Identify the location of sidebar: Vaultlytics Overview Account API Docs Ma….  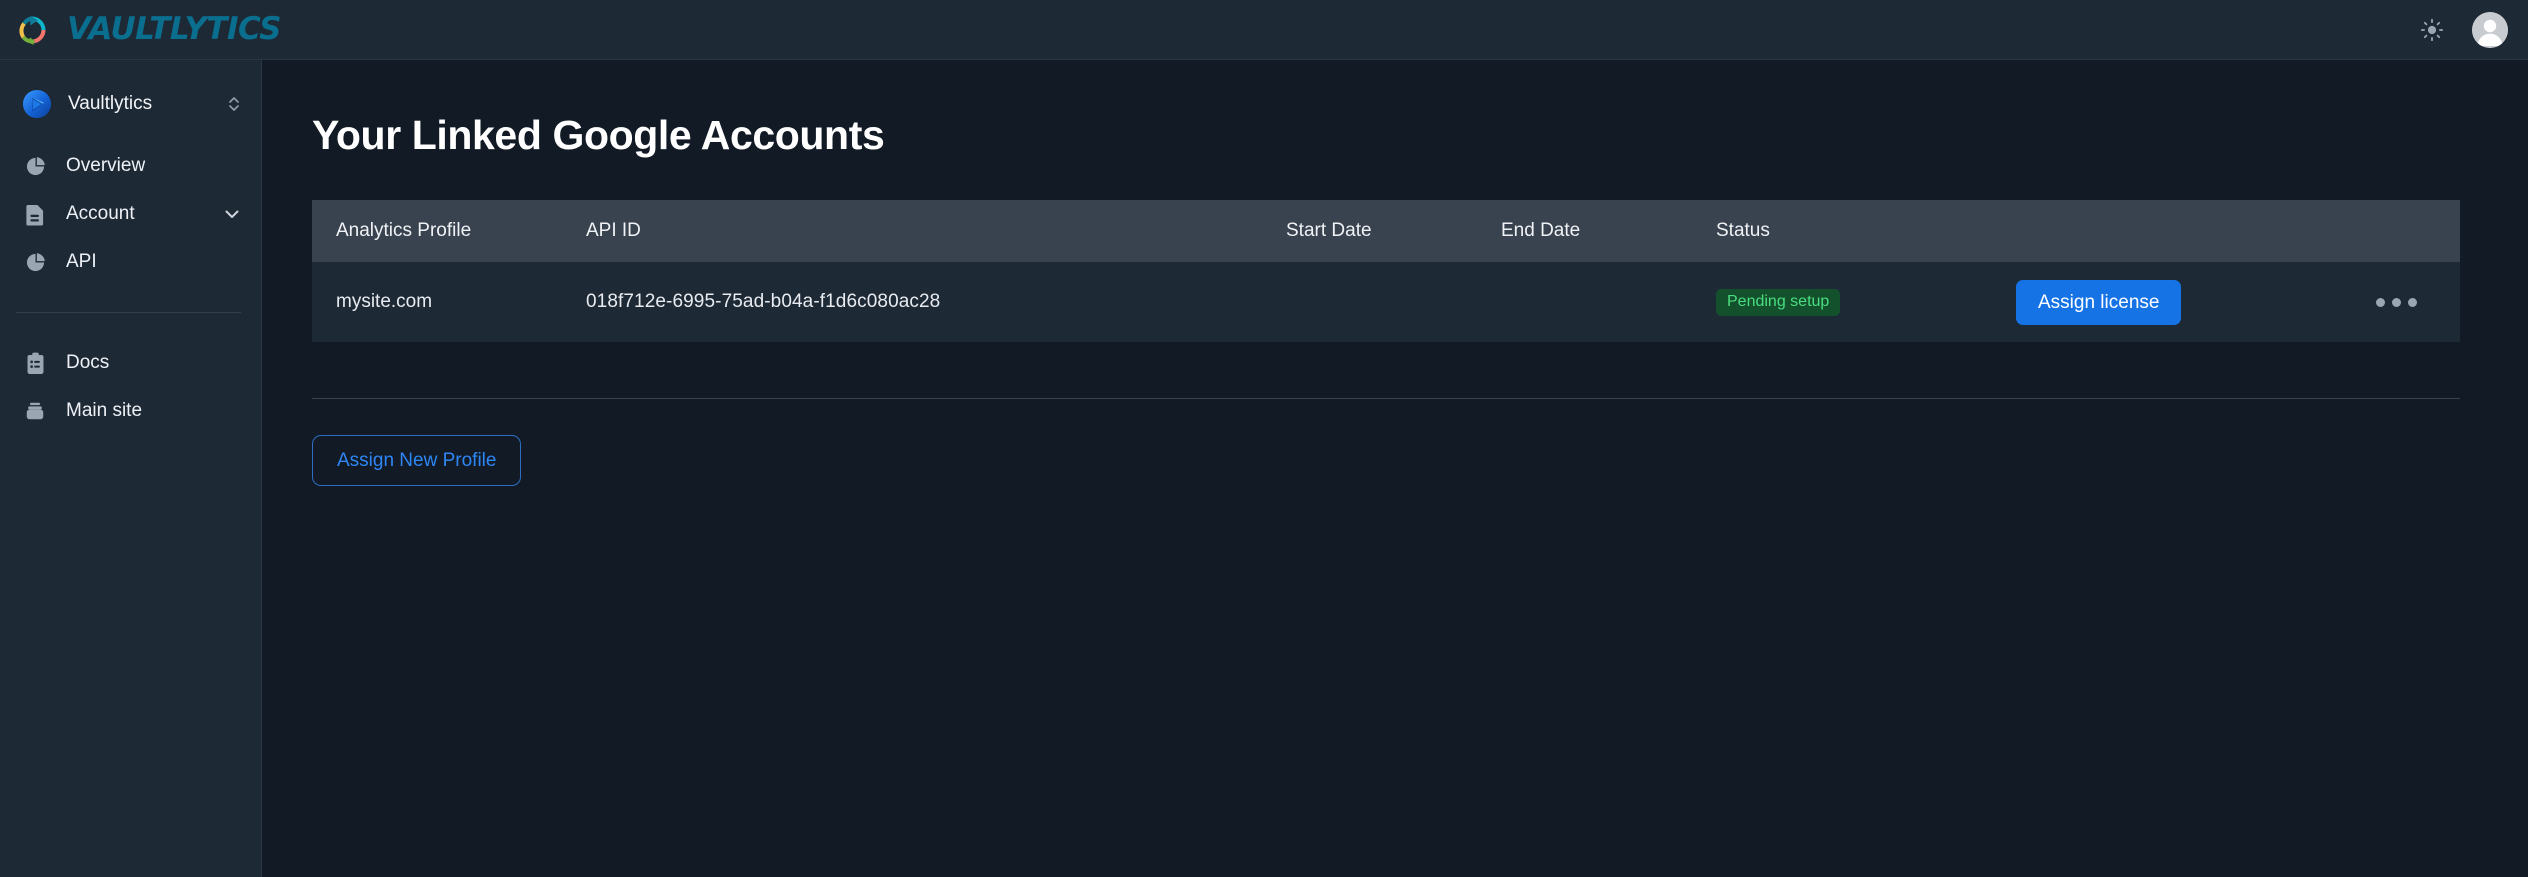
(131, 468).